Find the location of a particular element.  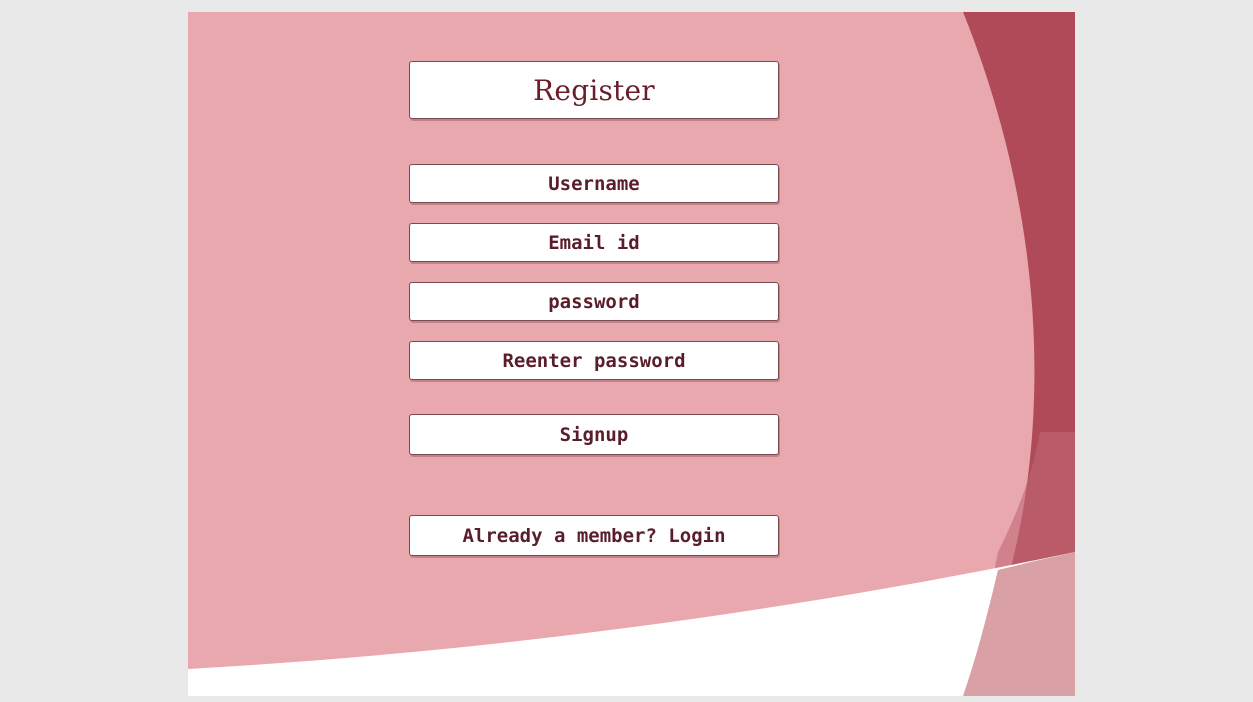

login-link-button: Already a member? Login is located at coordinates (594, 535).